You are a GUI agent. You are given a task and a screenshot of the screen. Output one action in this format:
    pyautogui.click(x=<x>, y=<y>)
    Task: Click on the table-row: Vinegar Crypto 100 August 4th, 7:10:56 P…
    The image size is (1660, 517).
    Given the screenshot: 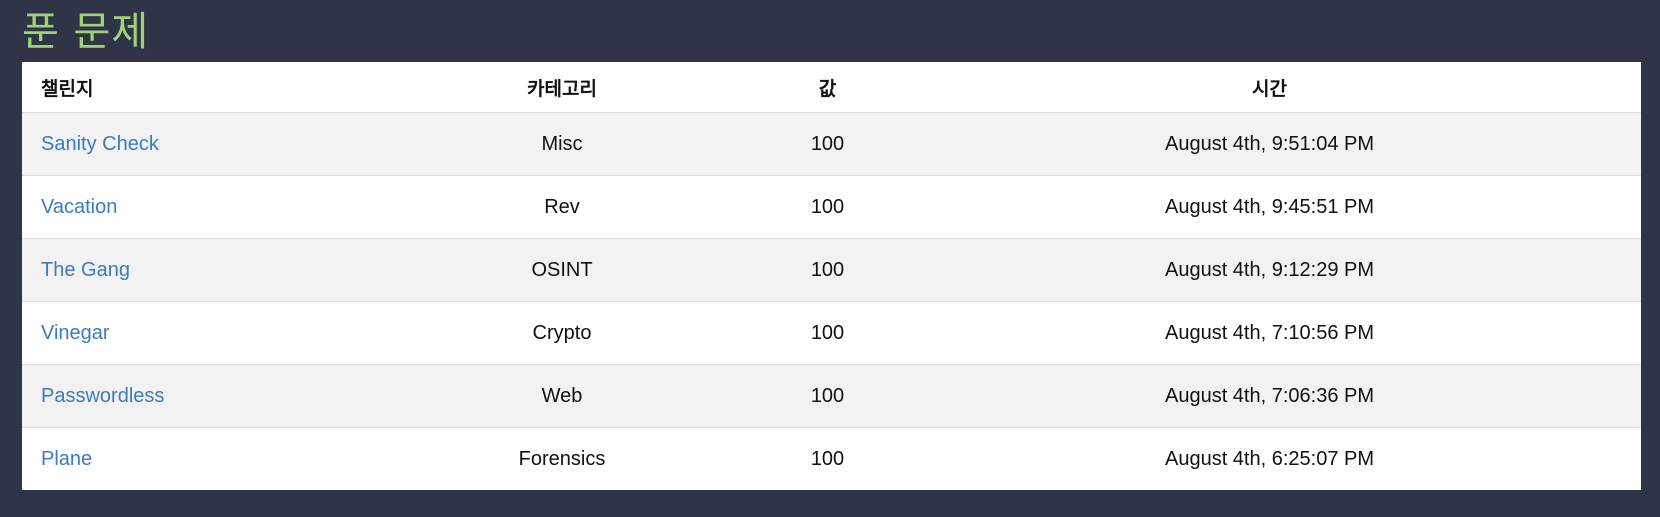 What is the action you would take?
    pyautogui.click(x=831, y=333)
    